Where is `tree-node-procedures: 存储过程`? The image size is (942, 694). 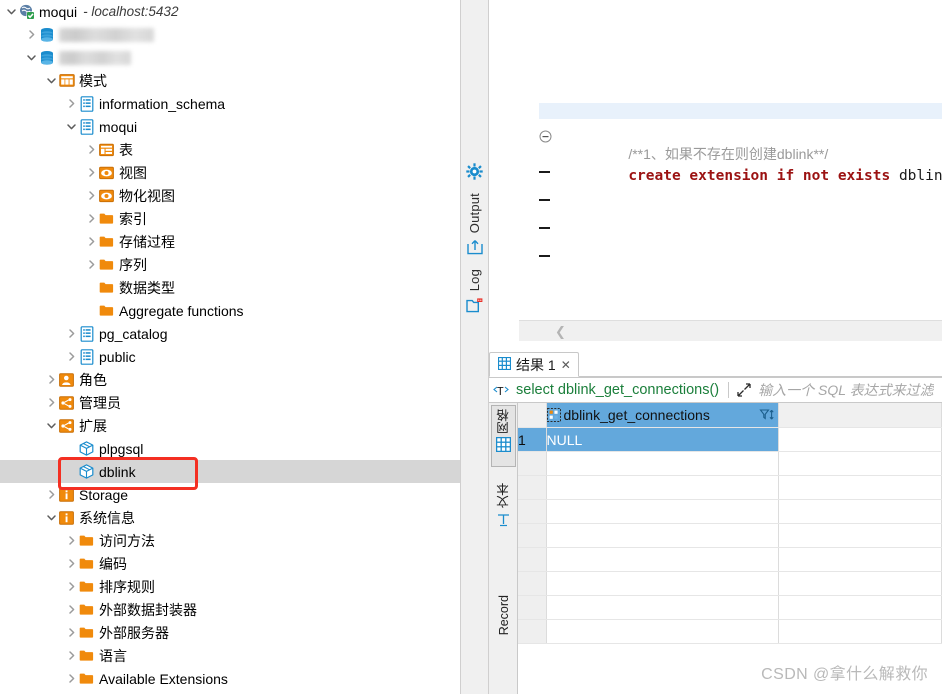
tree-node-procedures: 存储过程 is located at coordinates (230, 241).